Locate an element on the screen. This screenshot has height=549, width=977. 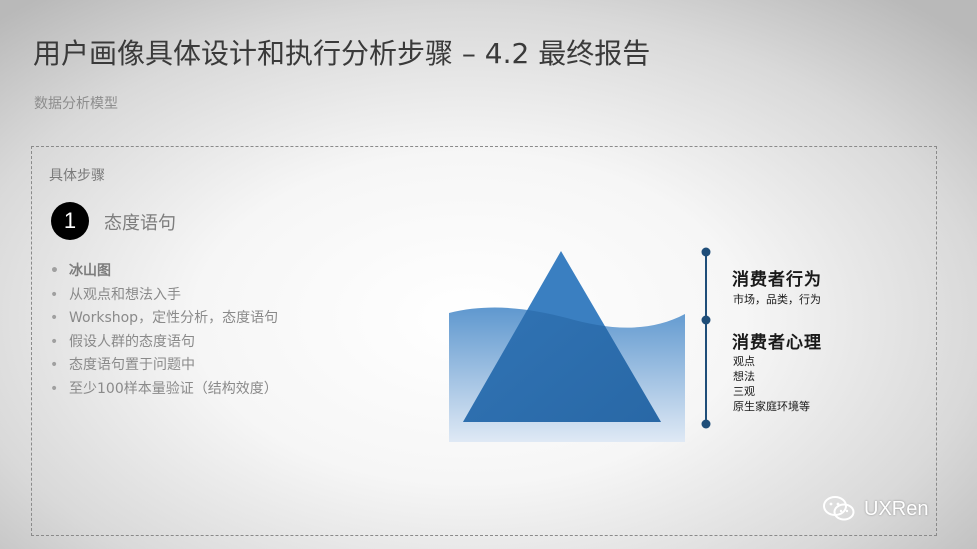
behavior-heading: 消费者行为 is located at coordinates (777, 280).